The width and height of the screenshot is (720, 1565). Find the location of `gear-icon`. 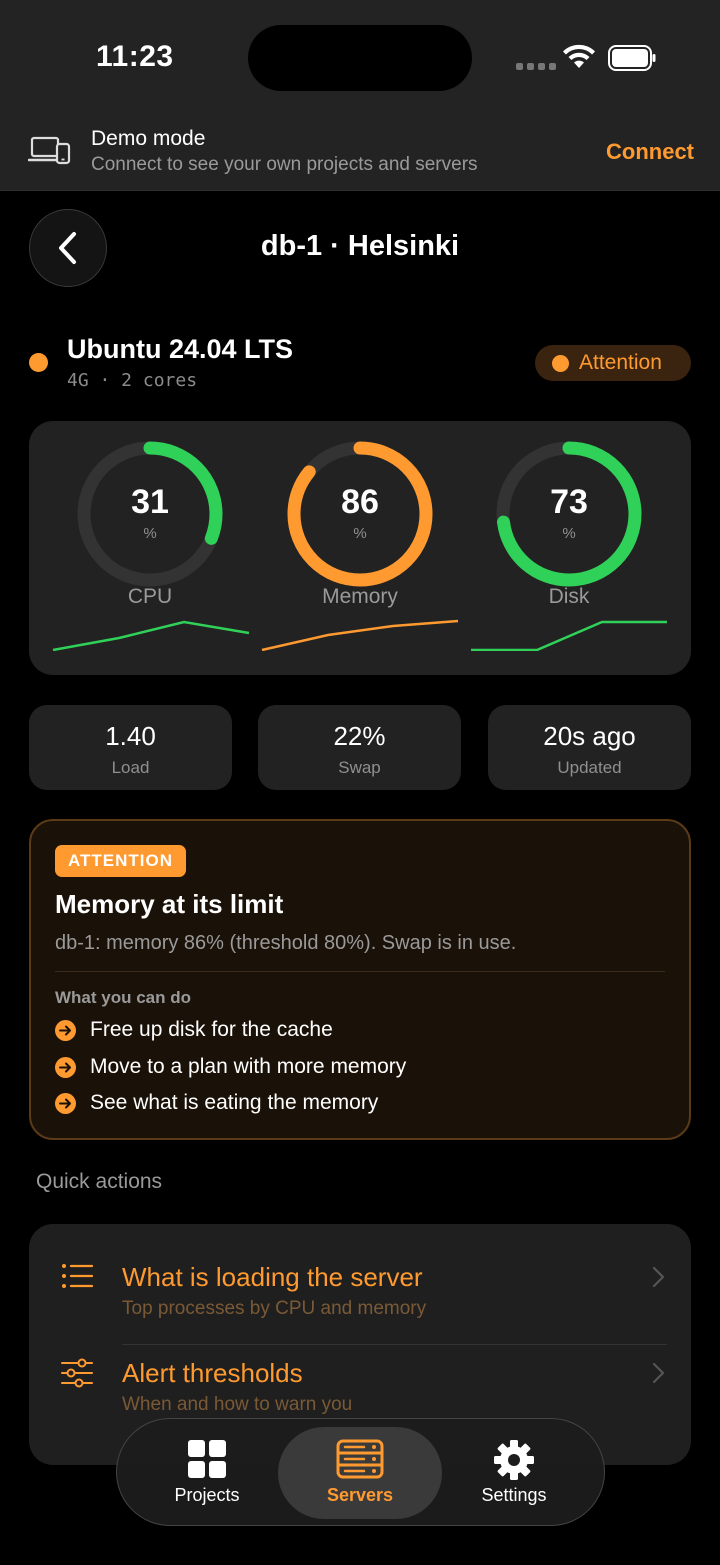

gear-icon is located at coordinates (514, 1460).